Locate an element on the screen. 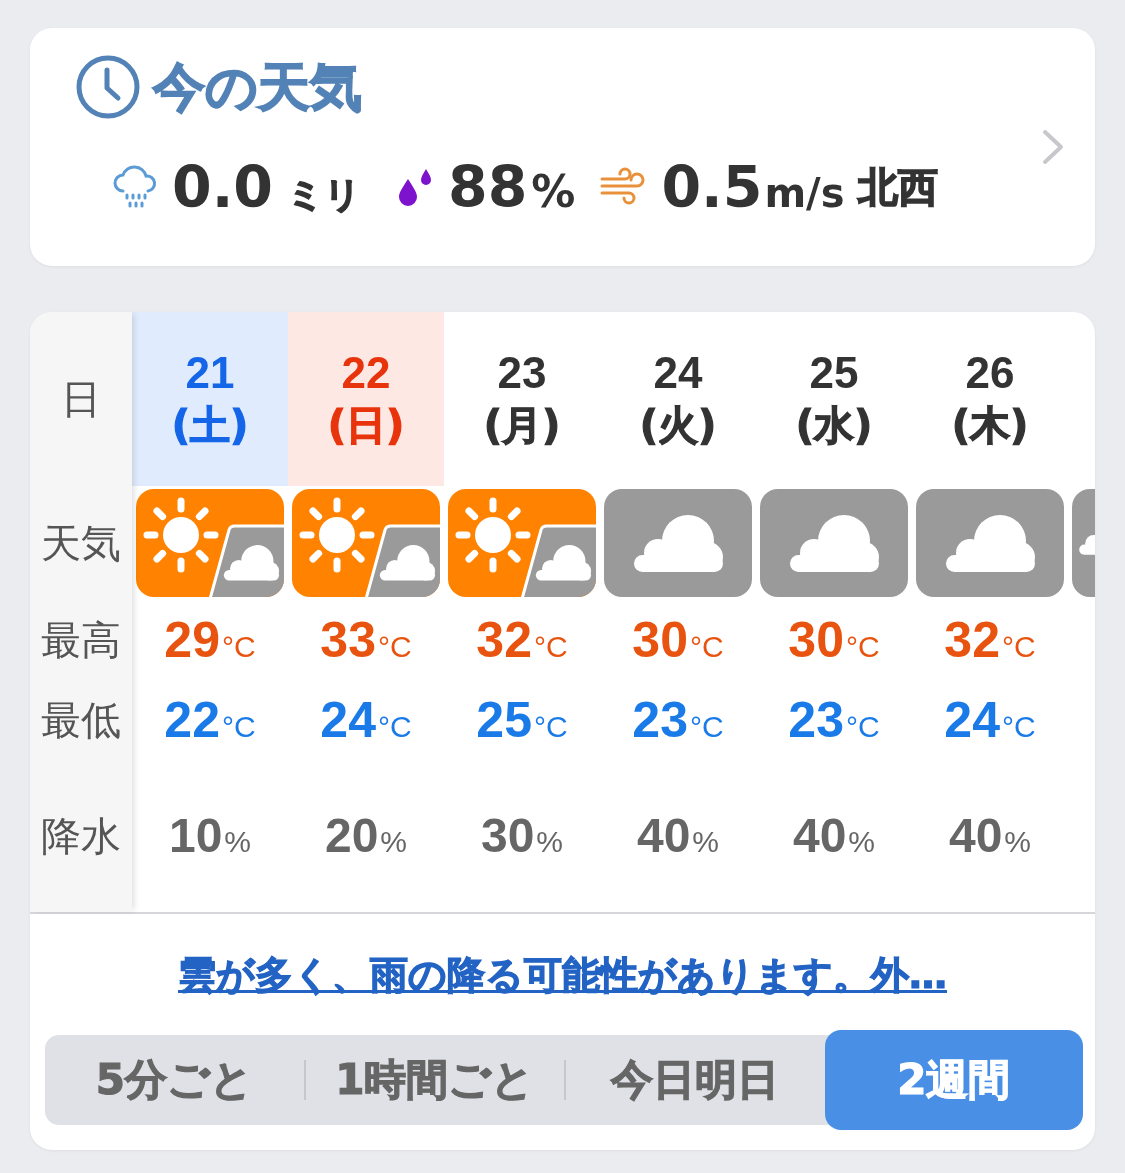 This screenshot has height=1173, width=1125. humidity-reading: 88% is located at coordinates (512, 187).